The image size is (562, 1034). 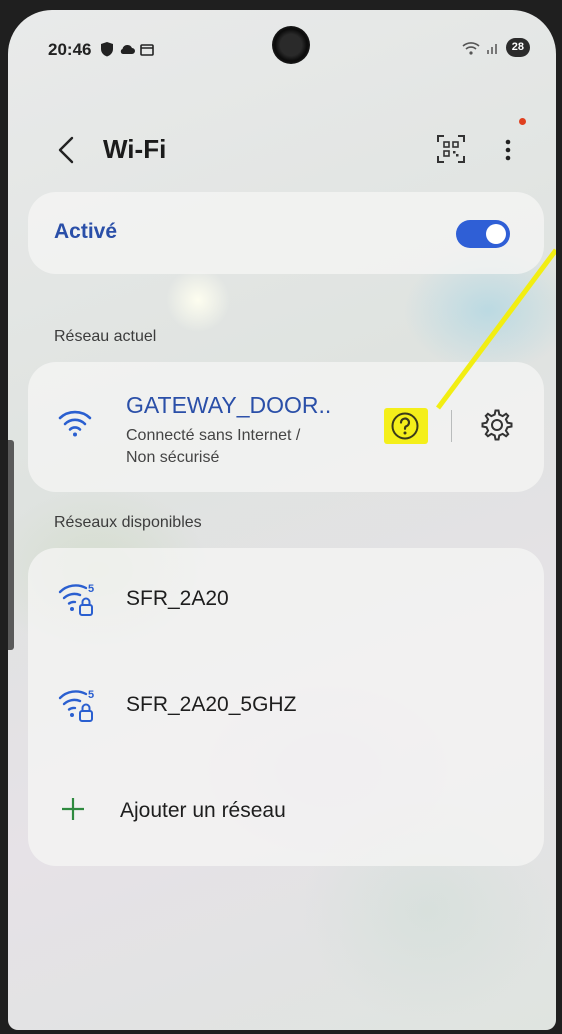 What do you see at coordinates (107, 49) in the screenshot?
I see `shield-icon` at bounding box center [107, 49].